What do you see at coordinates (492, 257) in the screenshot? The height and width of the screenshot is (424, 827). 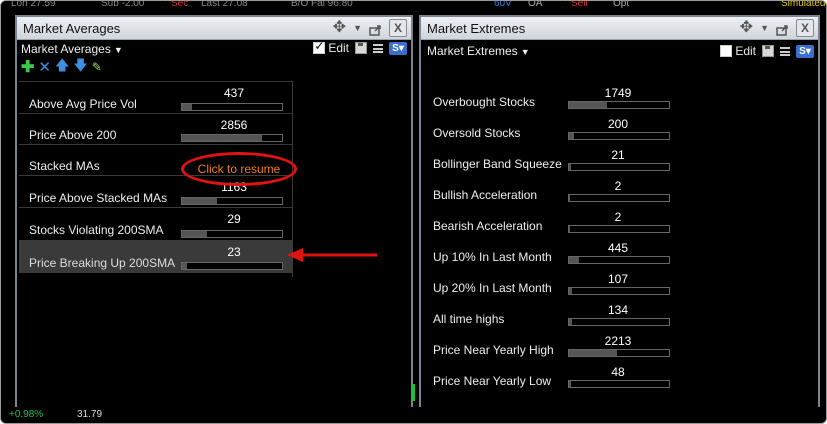 I see `row-label: Up 10% In Last Month` at bounding box center [492, 257].